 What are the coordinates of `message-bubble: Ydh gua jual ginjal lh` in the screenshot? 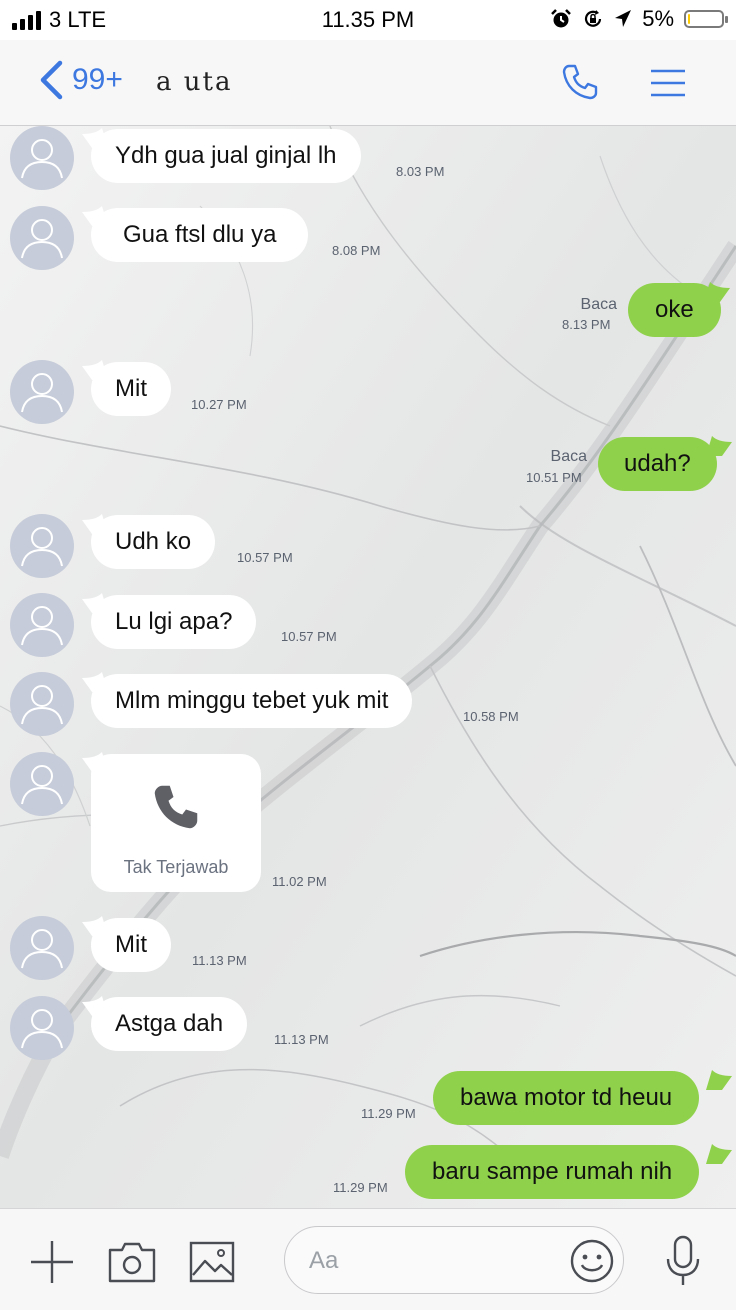 It's located at (226, 156).